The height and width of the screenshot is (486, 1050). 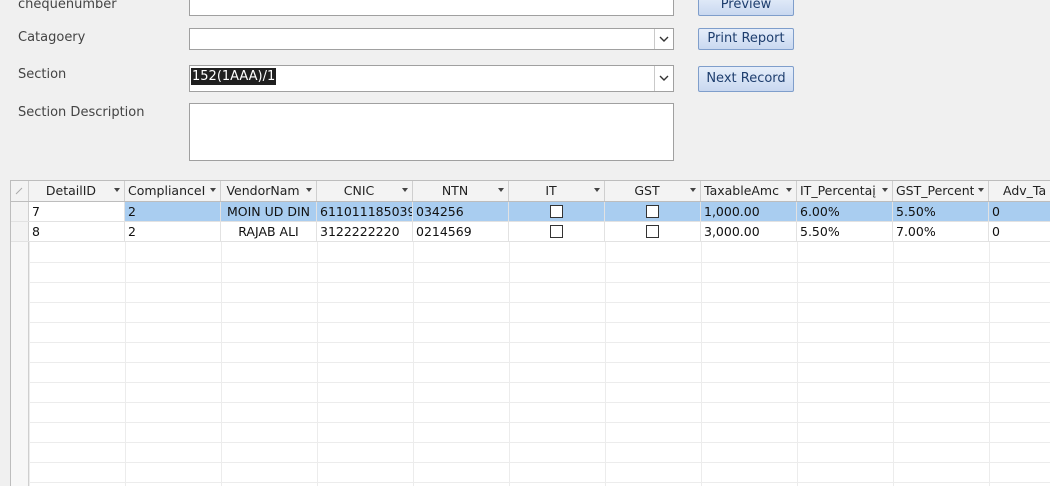 I want to click on col-header-it: IT, so click(x=557, y=191).